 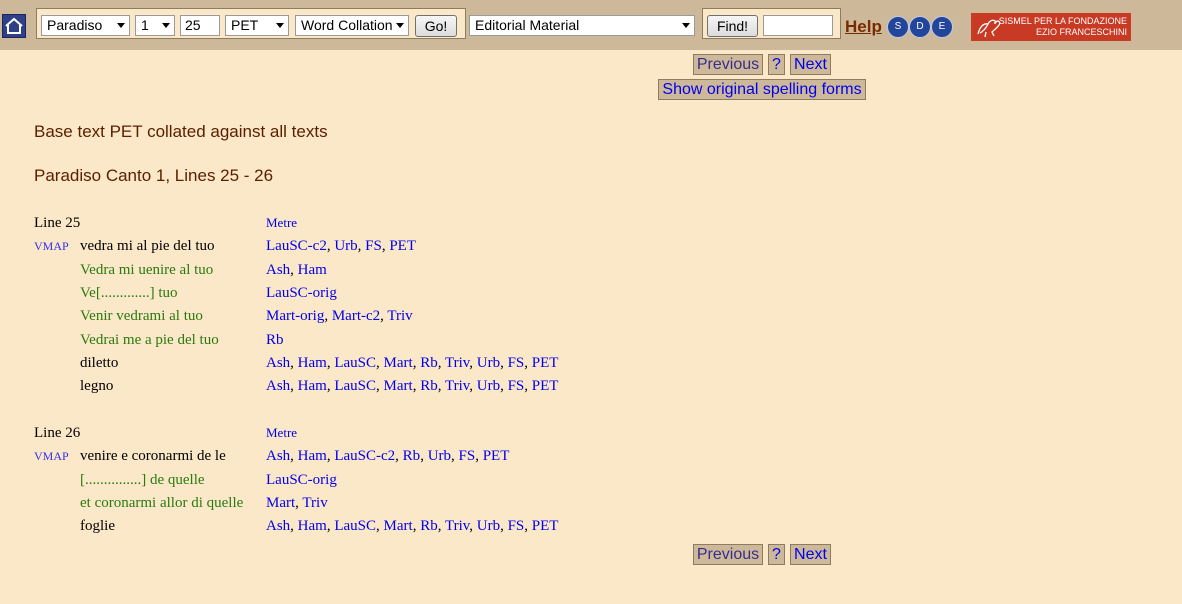 What do you see at coordinates (297, 503) in the screenshot?
I see `witness-list: Mart, Triv` at bounding box center [297, 503].